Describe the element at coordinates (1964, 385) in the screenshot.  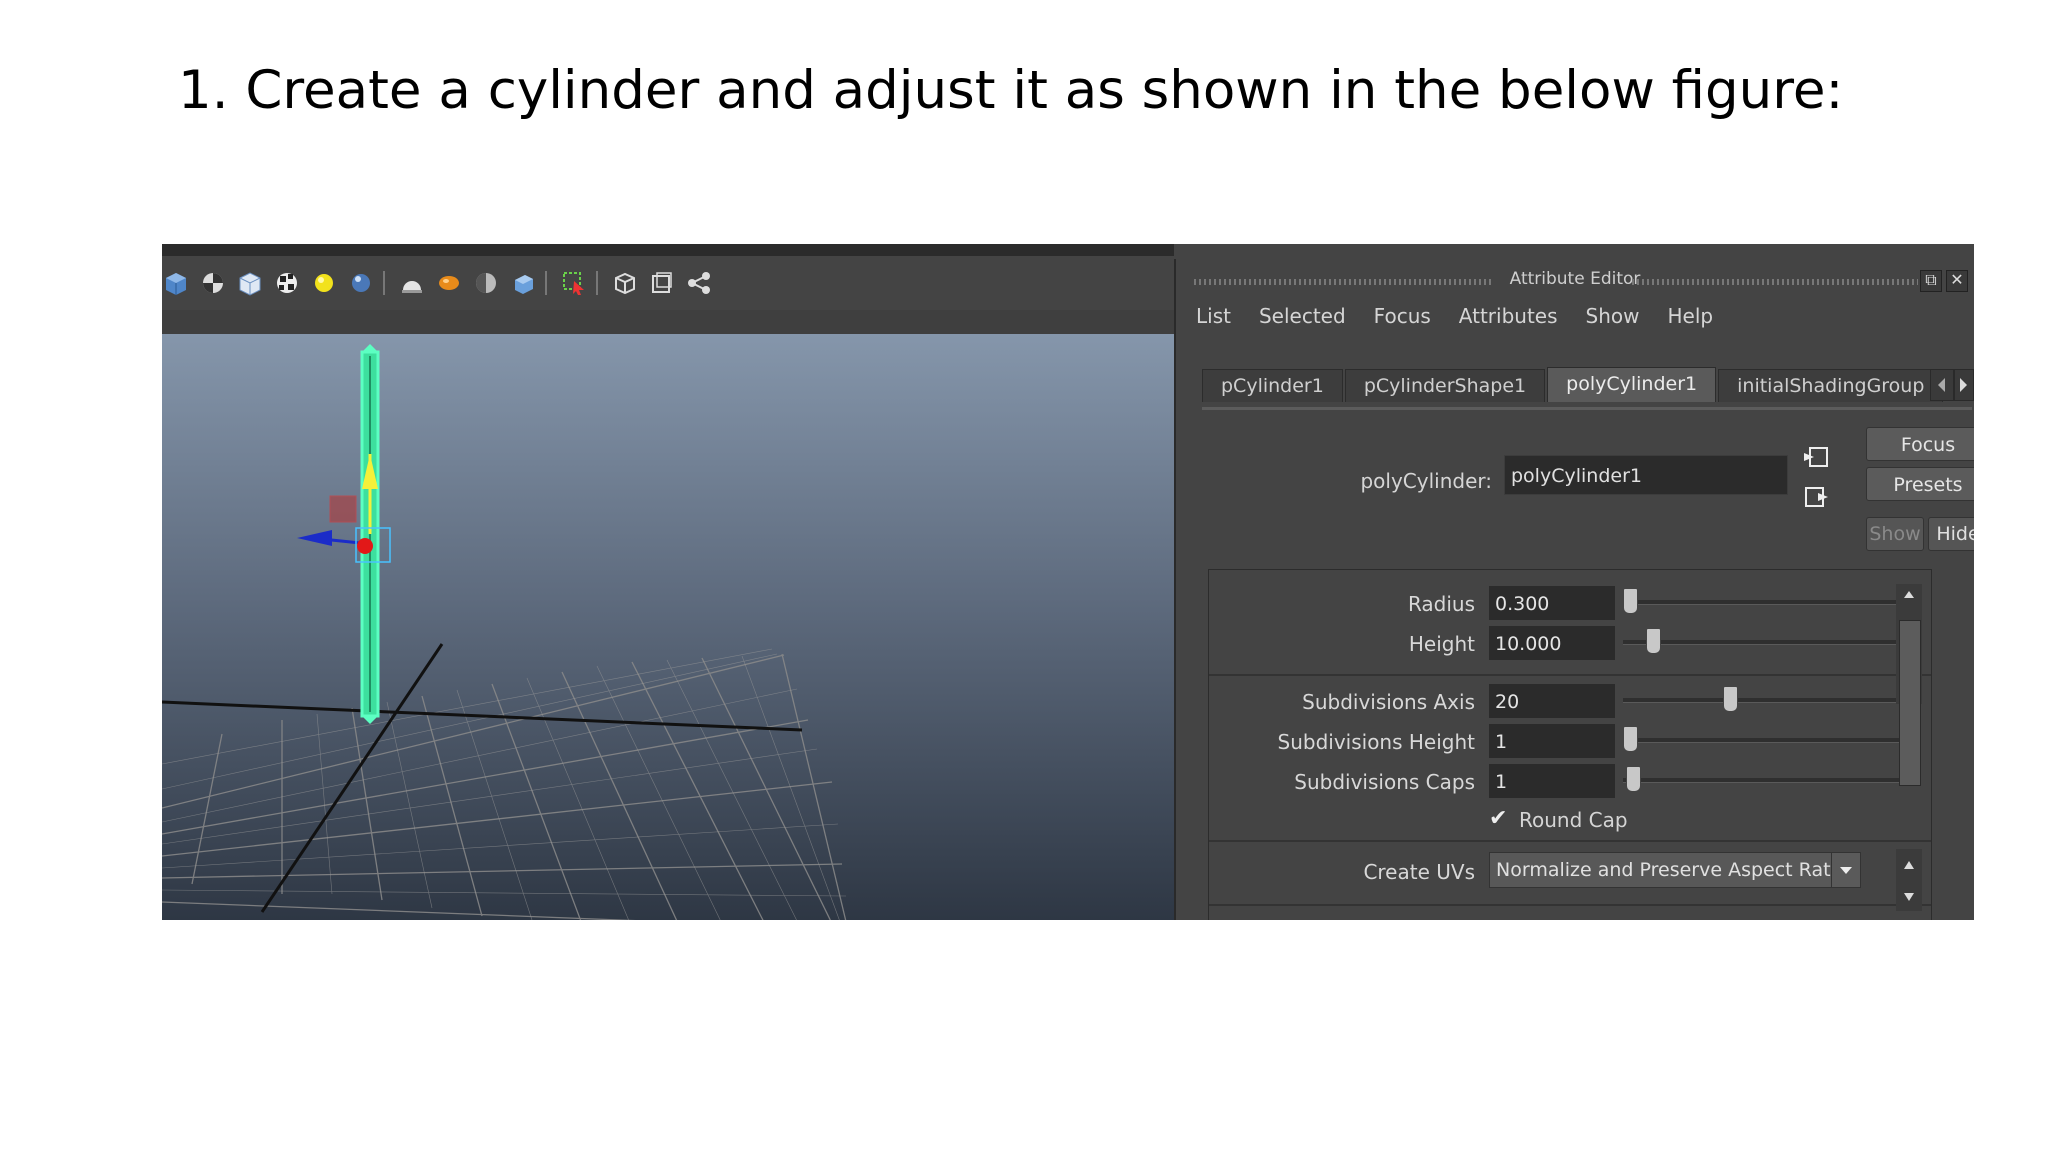
I see `tab-scroll-right-icon` at that location.